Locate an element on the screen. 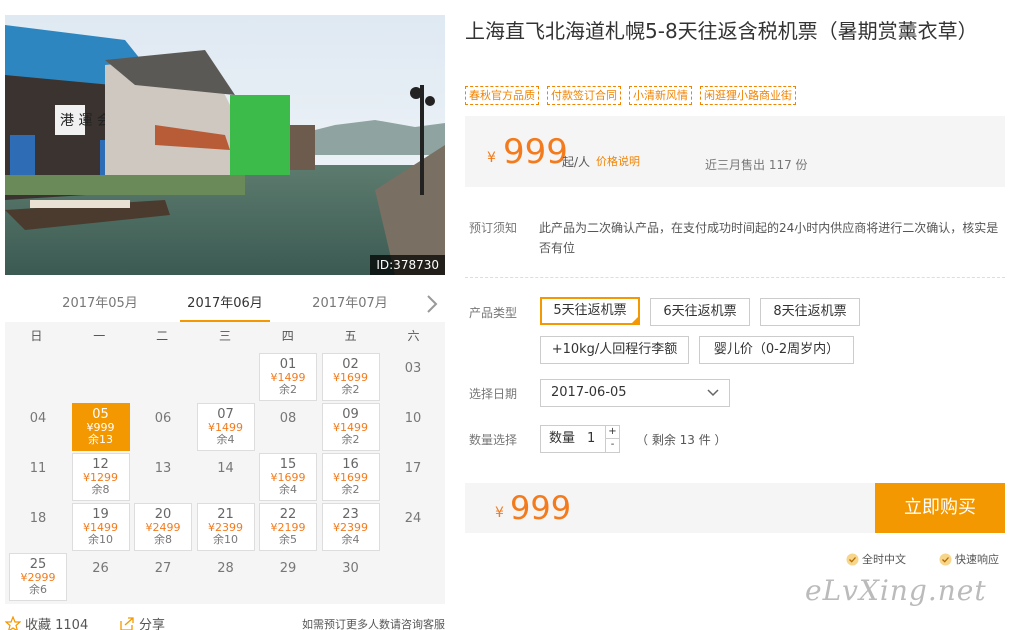  day-number: 11 is located at coordinates (38, 468).